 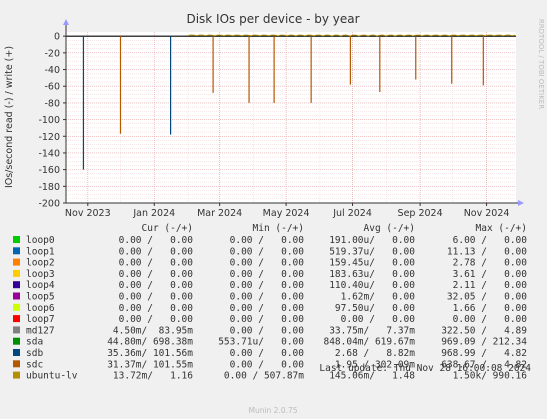 What do you see at coordinates (272, 19) in the screenshot?
I see `chart-title: Disk IOs per device - by year` at bounding box center [272, 19].